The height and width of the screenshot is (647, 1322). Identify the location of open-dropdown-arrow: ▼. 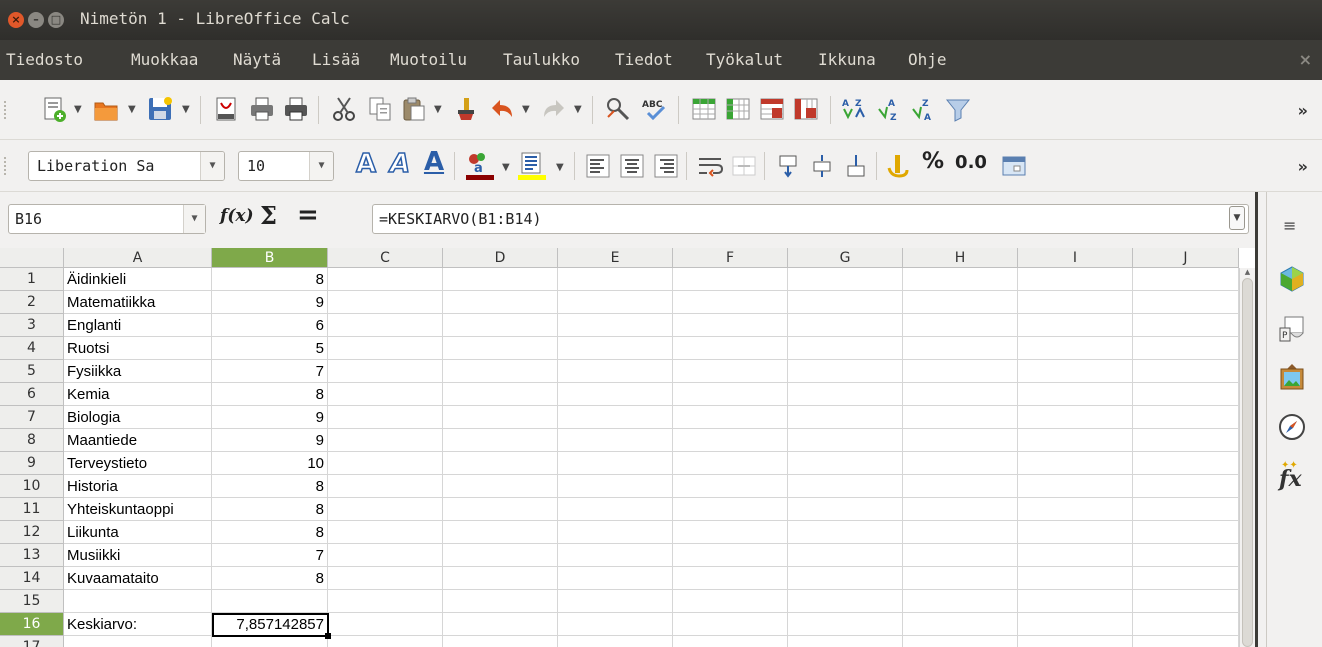
(132, 109).